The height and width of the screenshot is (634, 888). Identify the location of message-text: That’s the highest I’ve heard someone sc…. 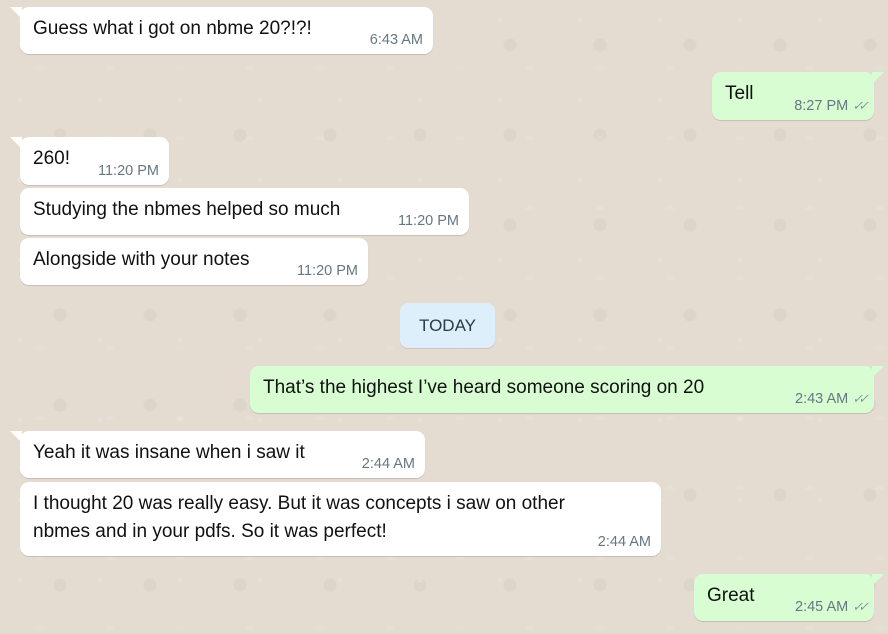
(484, 387).